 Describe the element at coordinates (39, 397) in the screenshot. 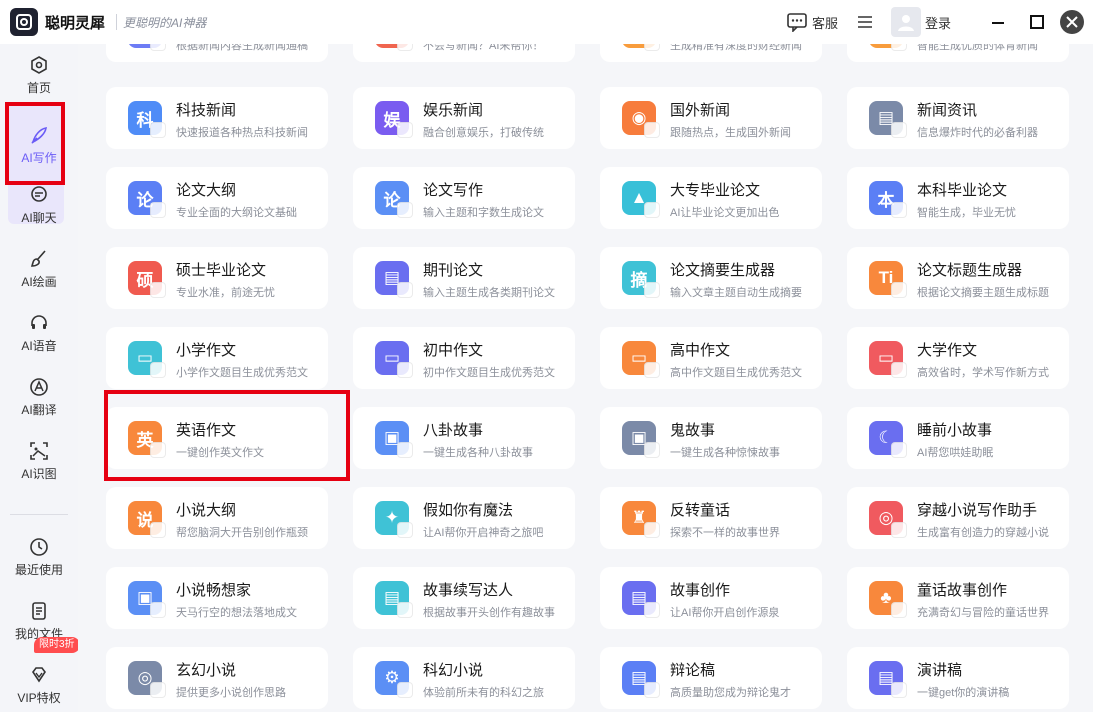

I see `sidebar-item-ai-translate: AI翻译` at that location.